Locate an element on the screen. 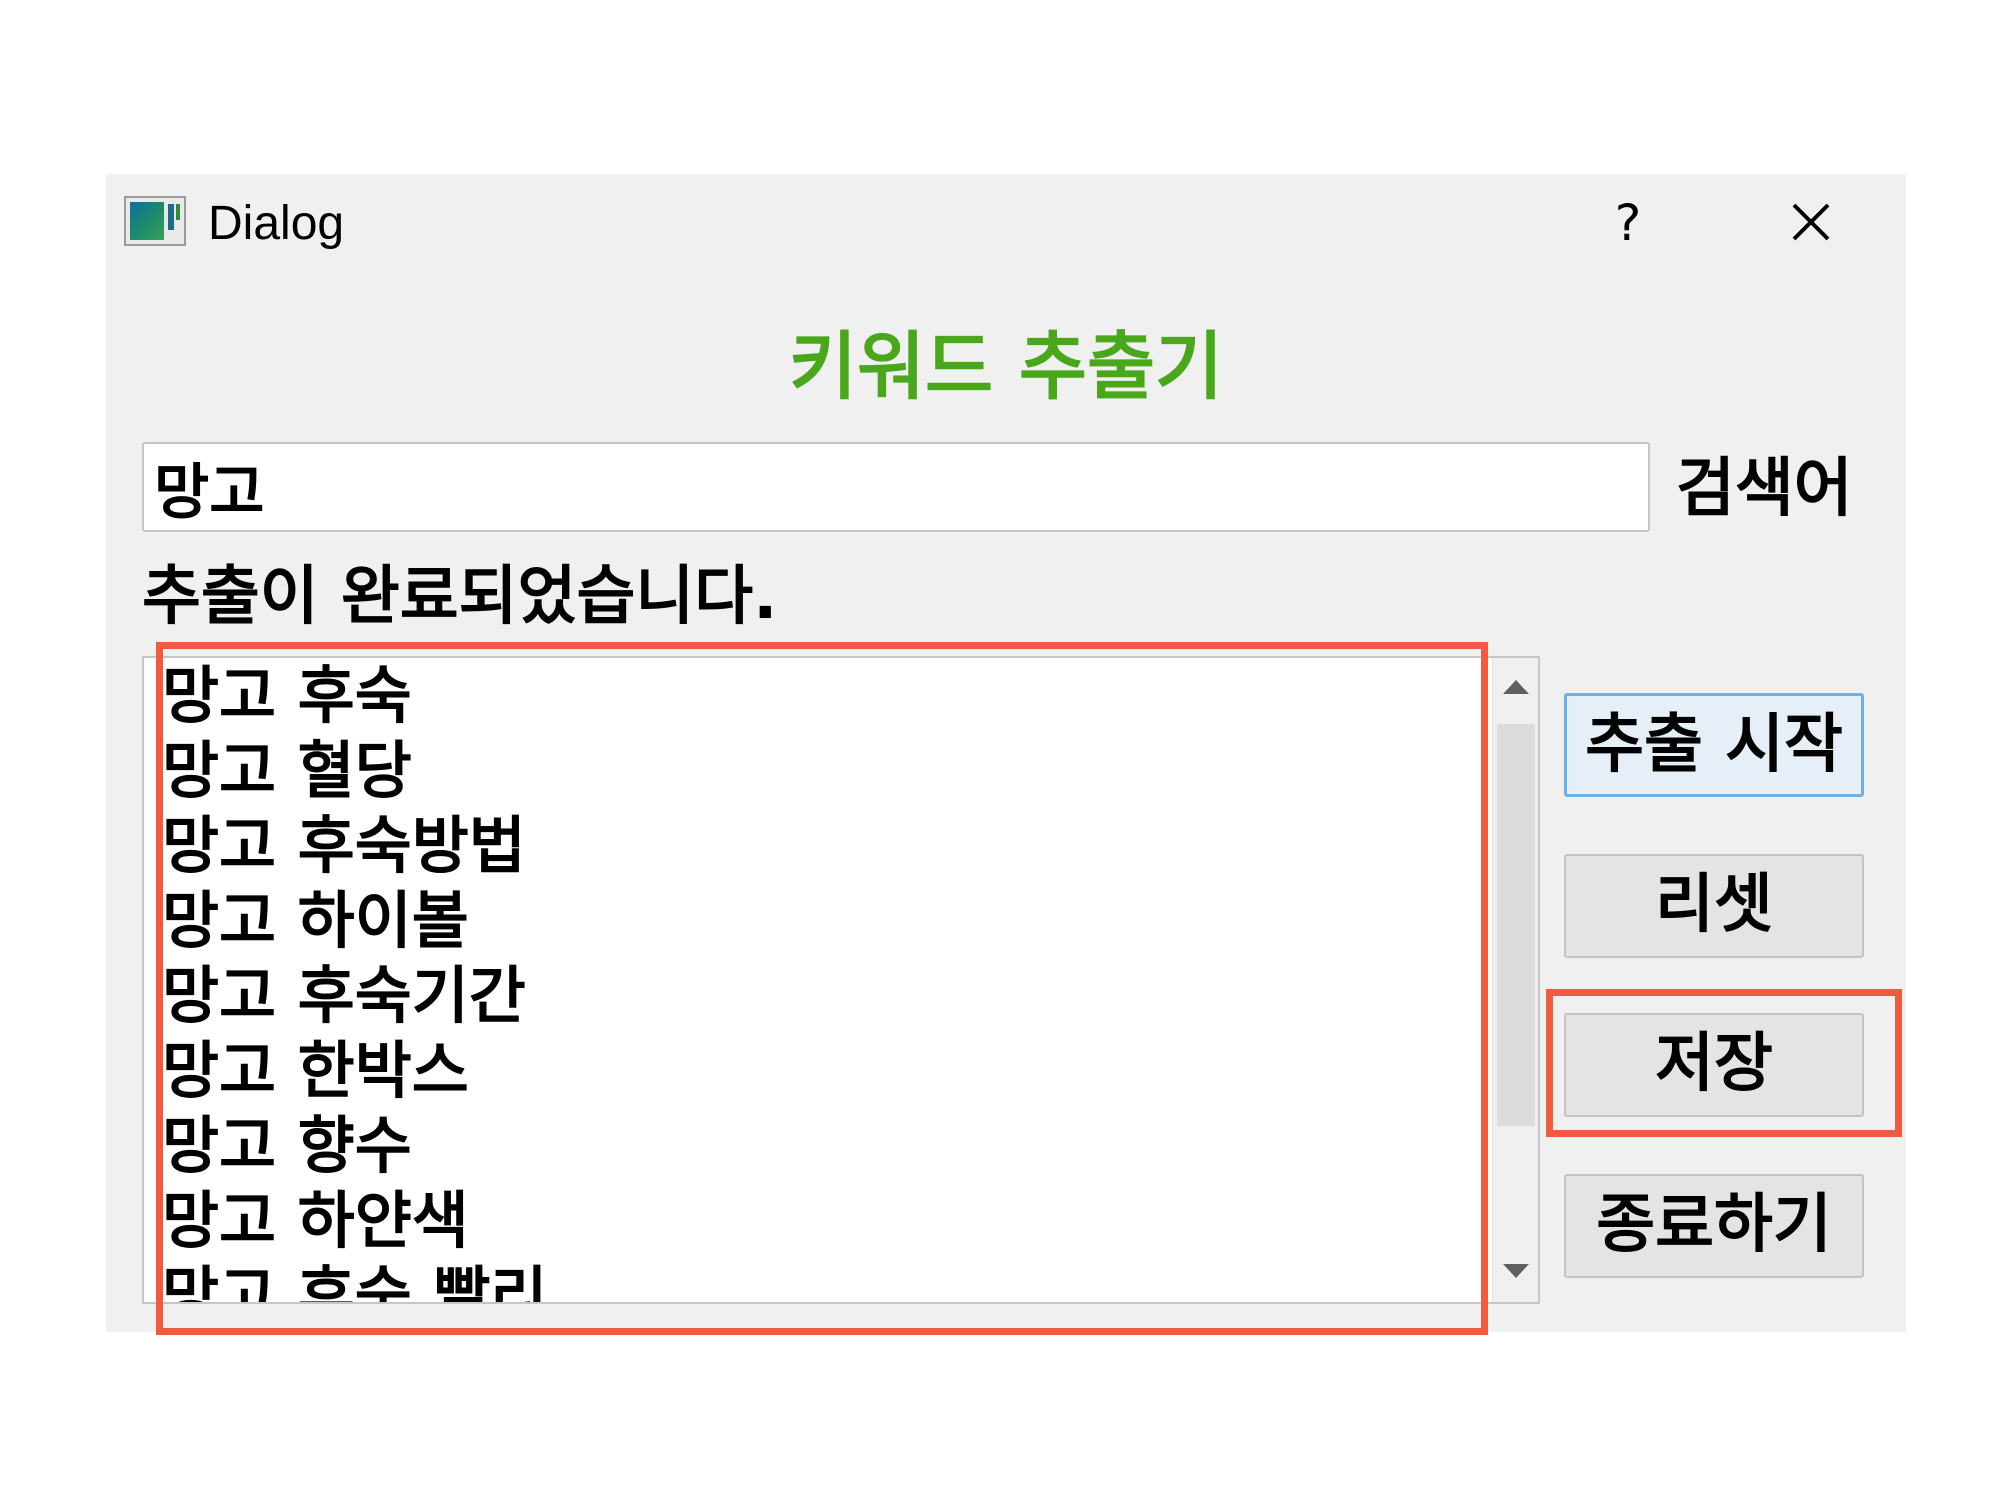 The height and width of the screenshot is (1500, 2000). list-item: 망고 후숙 is located at coordinates (821, 695).